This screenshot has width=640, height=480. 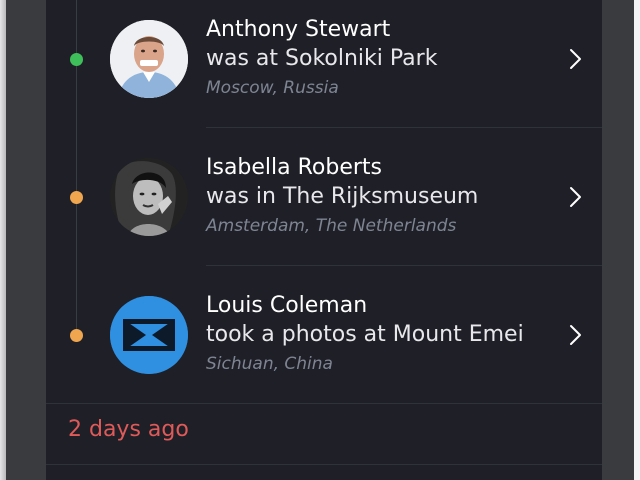 What do you see at coordinates (294, 167) in the screenshot?
I see `user-name: Isabella Roberts` at bounding box center [294, 167].